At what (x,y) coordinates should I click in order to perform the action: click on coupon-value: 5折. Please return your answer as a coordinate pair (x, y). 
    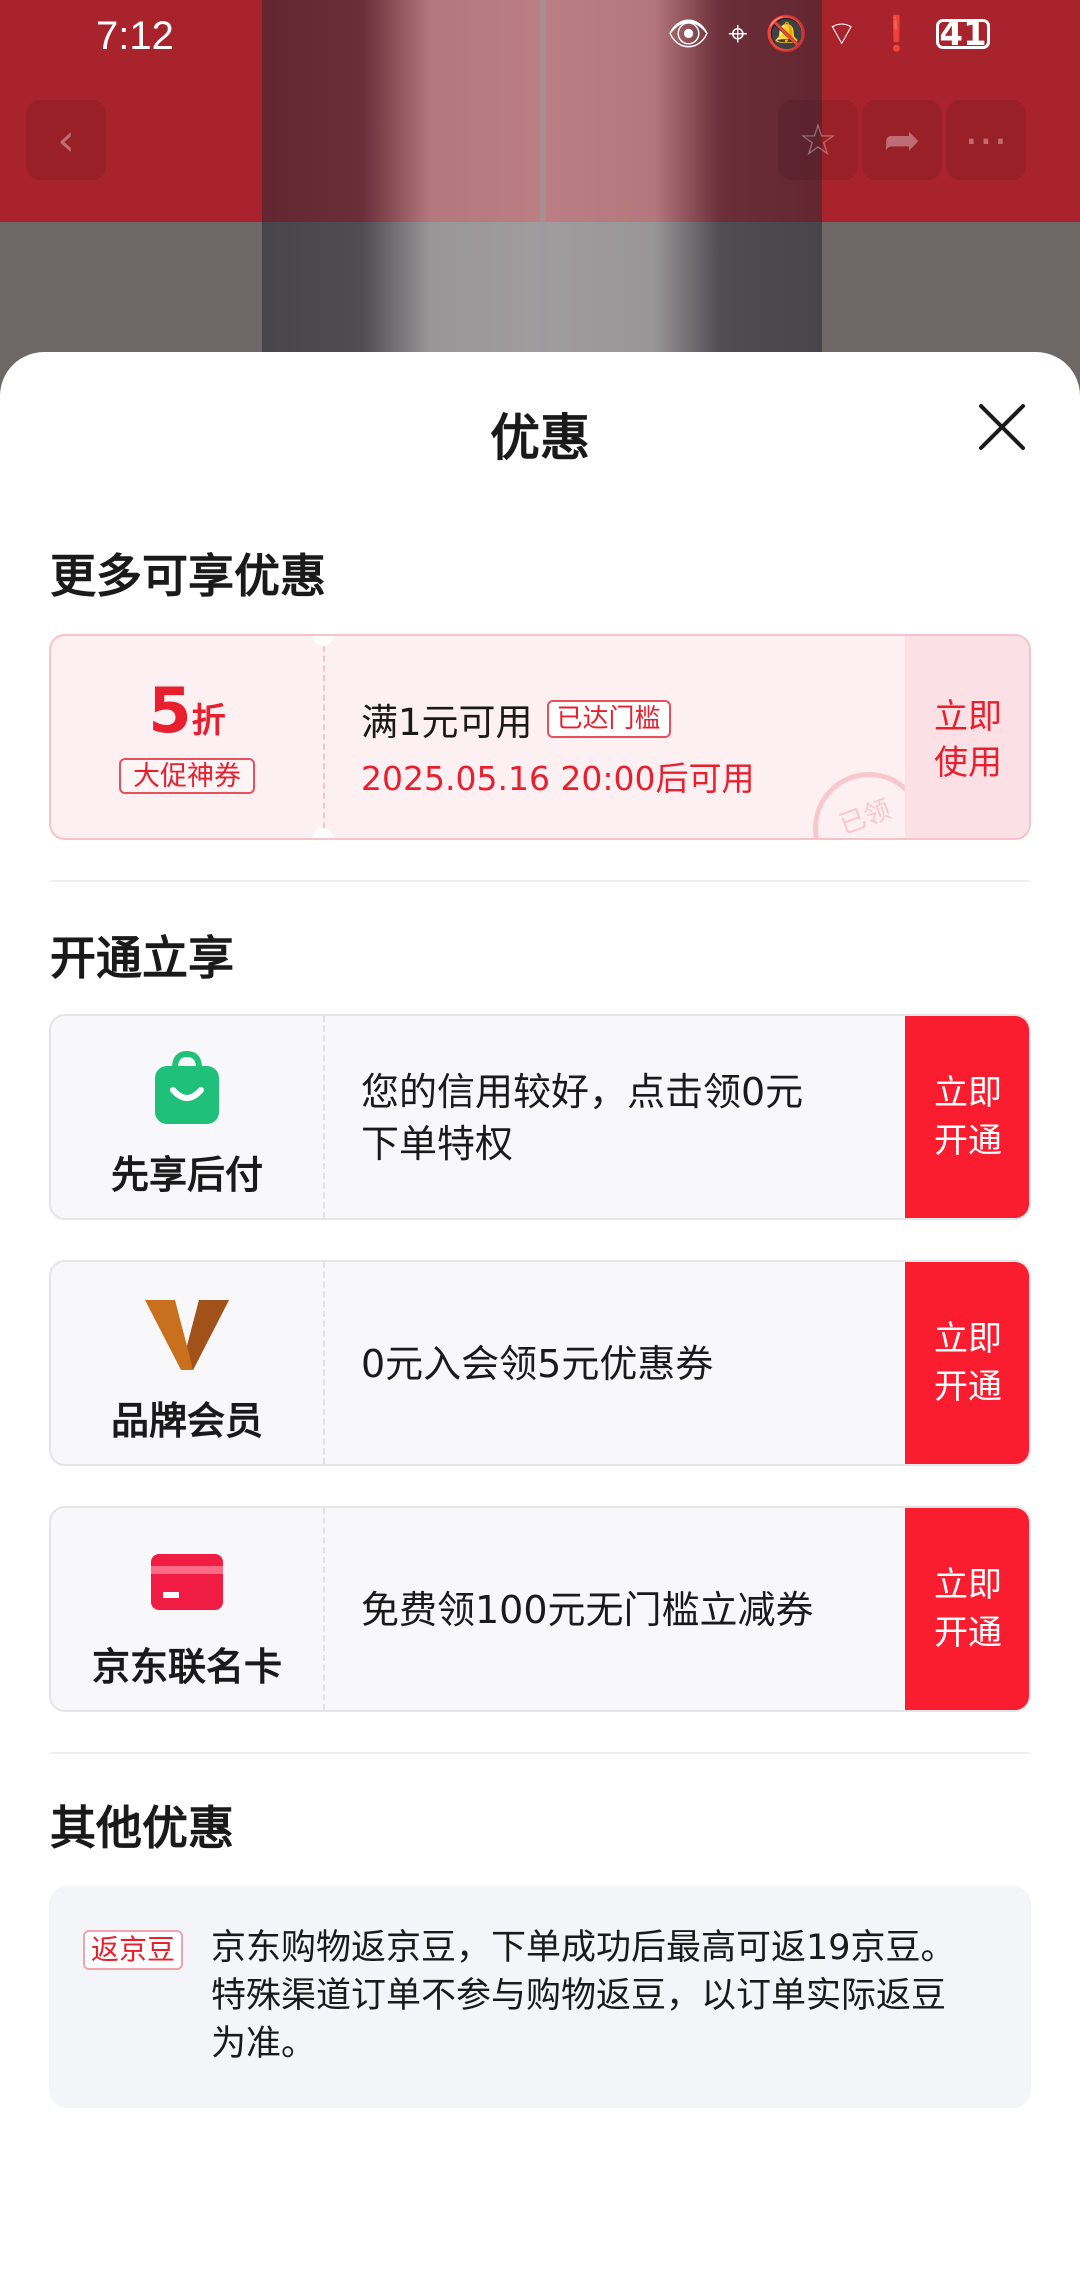
    Looking at the image, I should click on (187, 710).